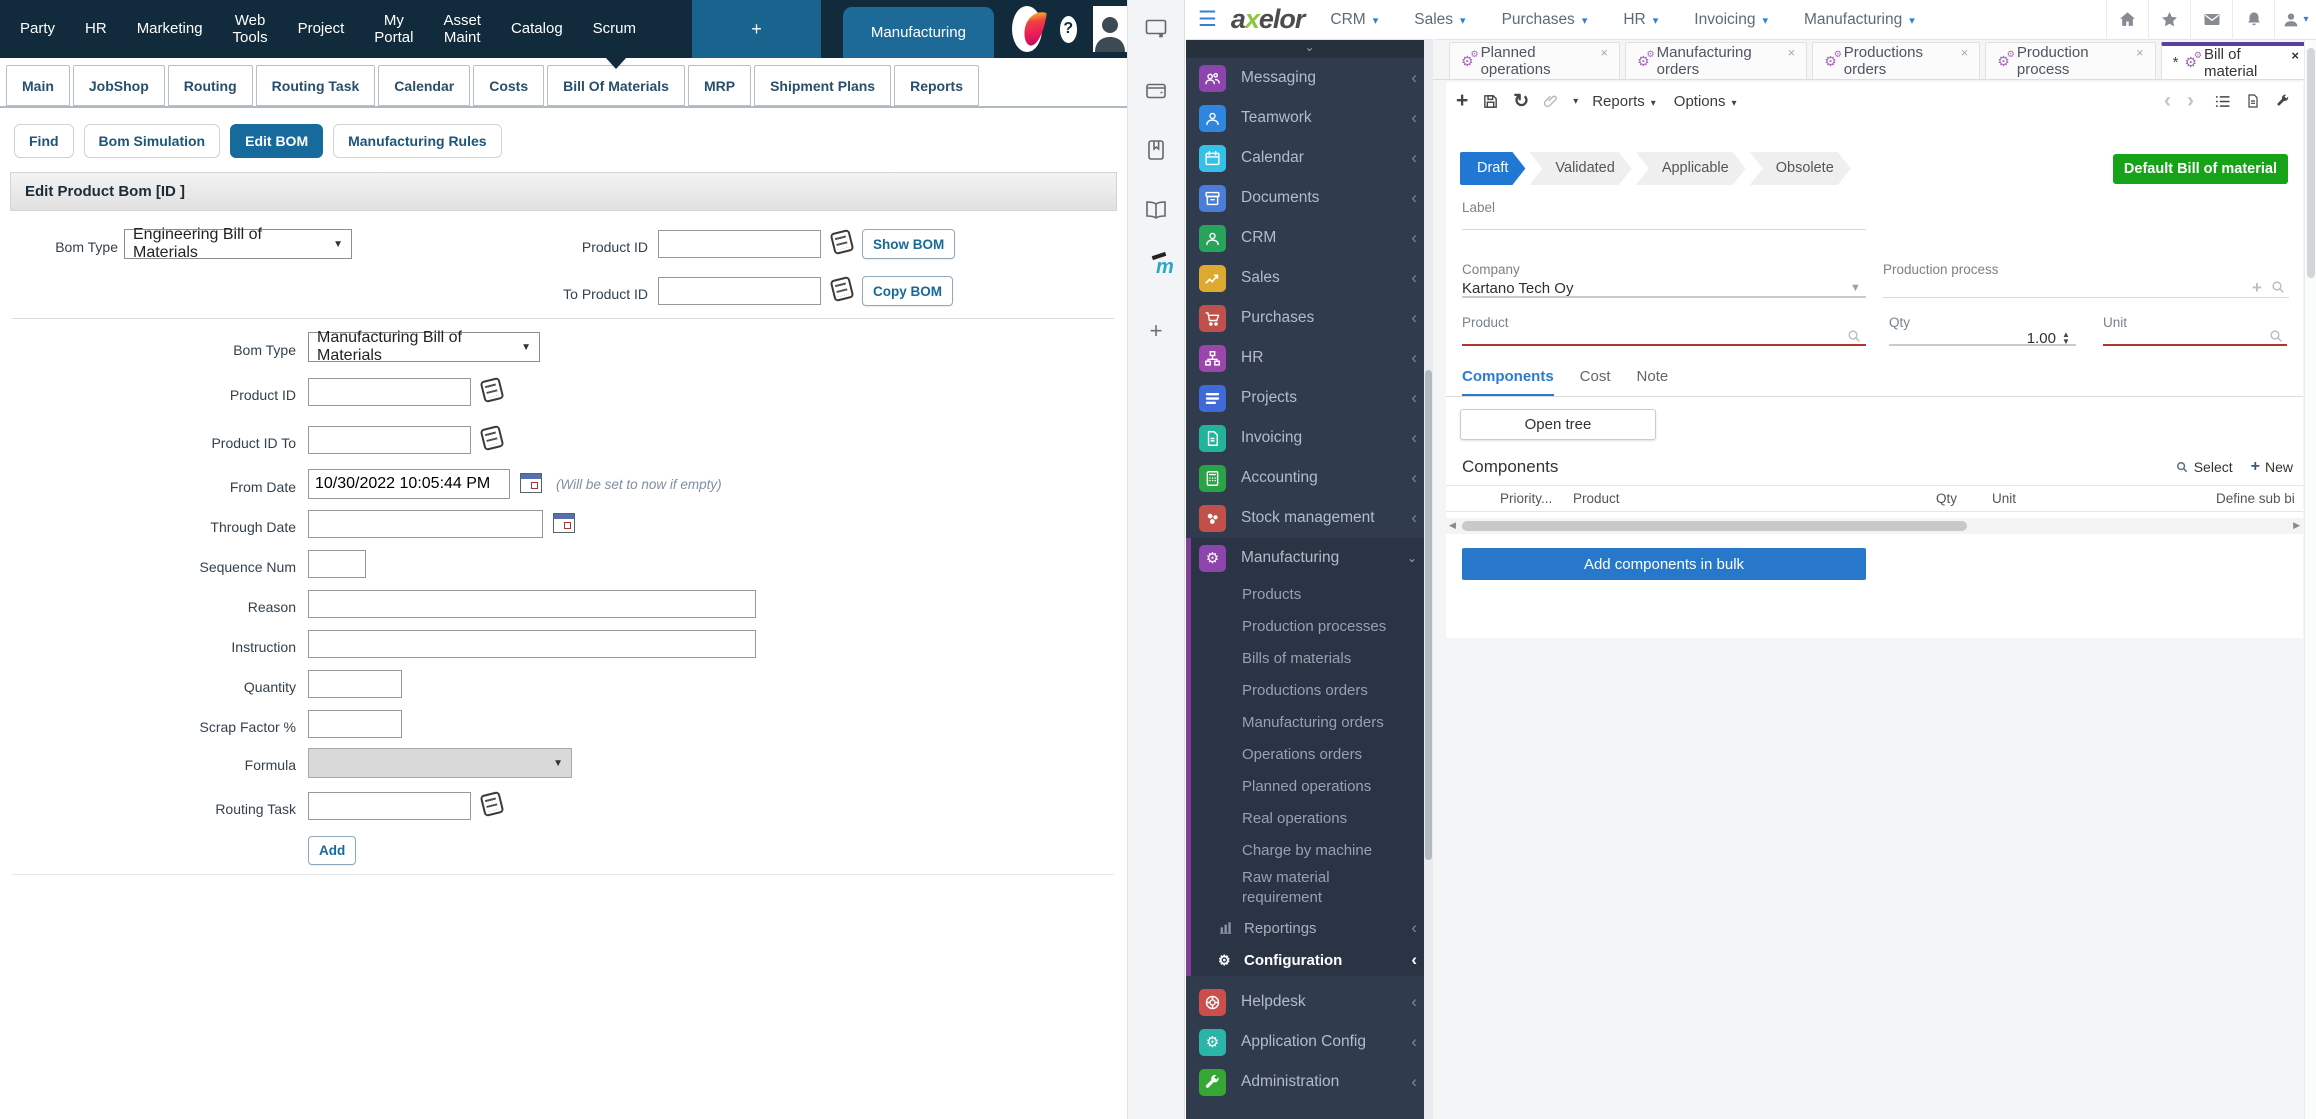  What do you see at coordinates (2127, 20) in the screenshot?
I see `home-icon` at bounding box center [2127, 20].